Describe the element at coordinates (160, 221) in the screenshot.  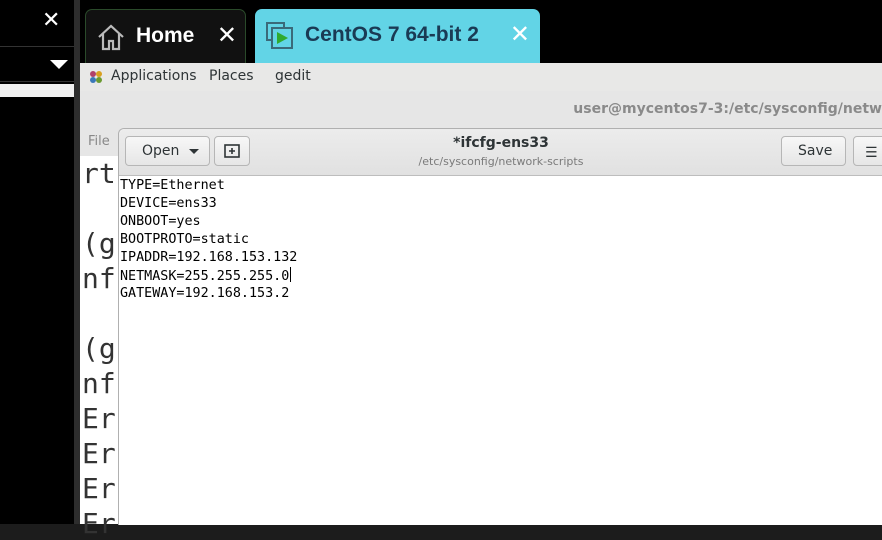
I see `editor-line: ONBOOT=yes` at that location.